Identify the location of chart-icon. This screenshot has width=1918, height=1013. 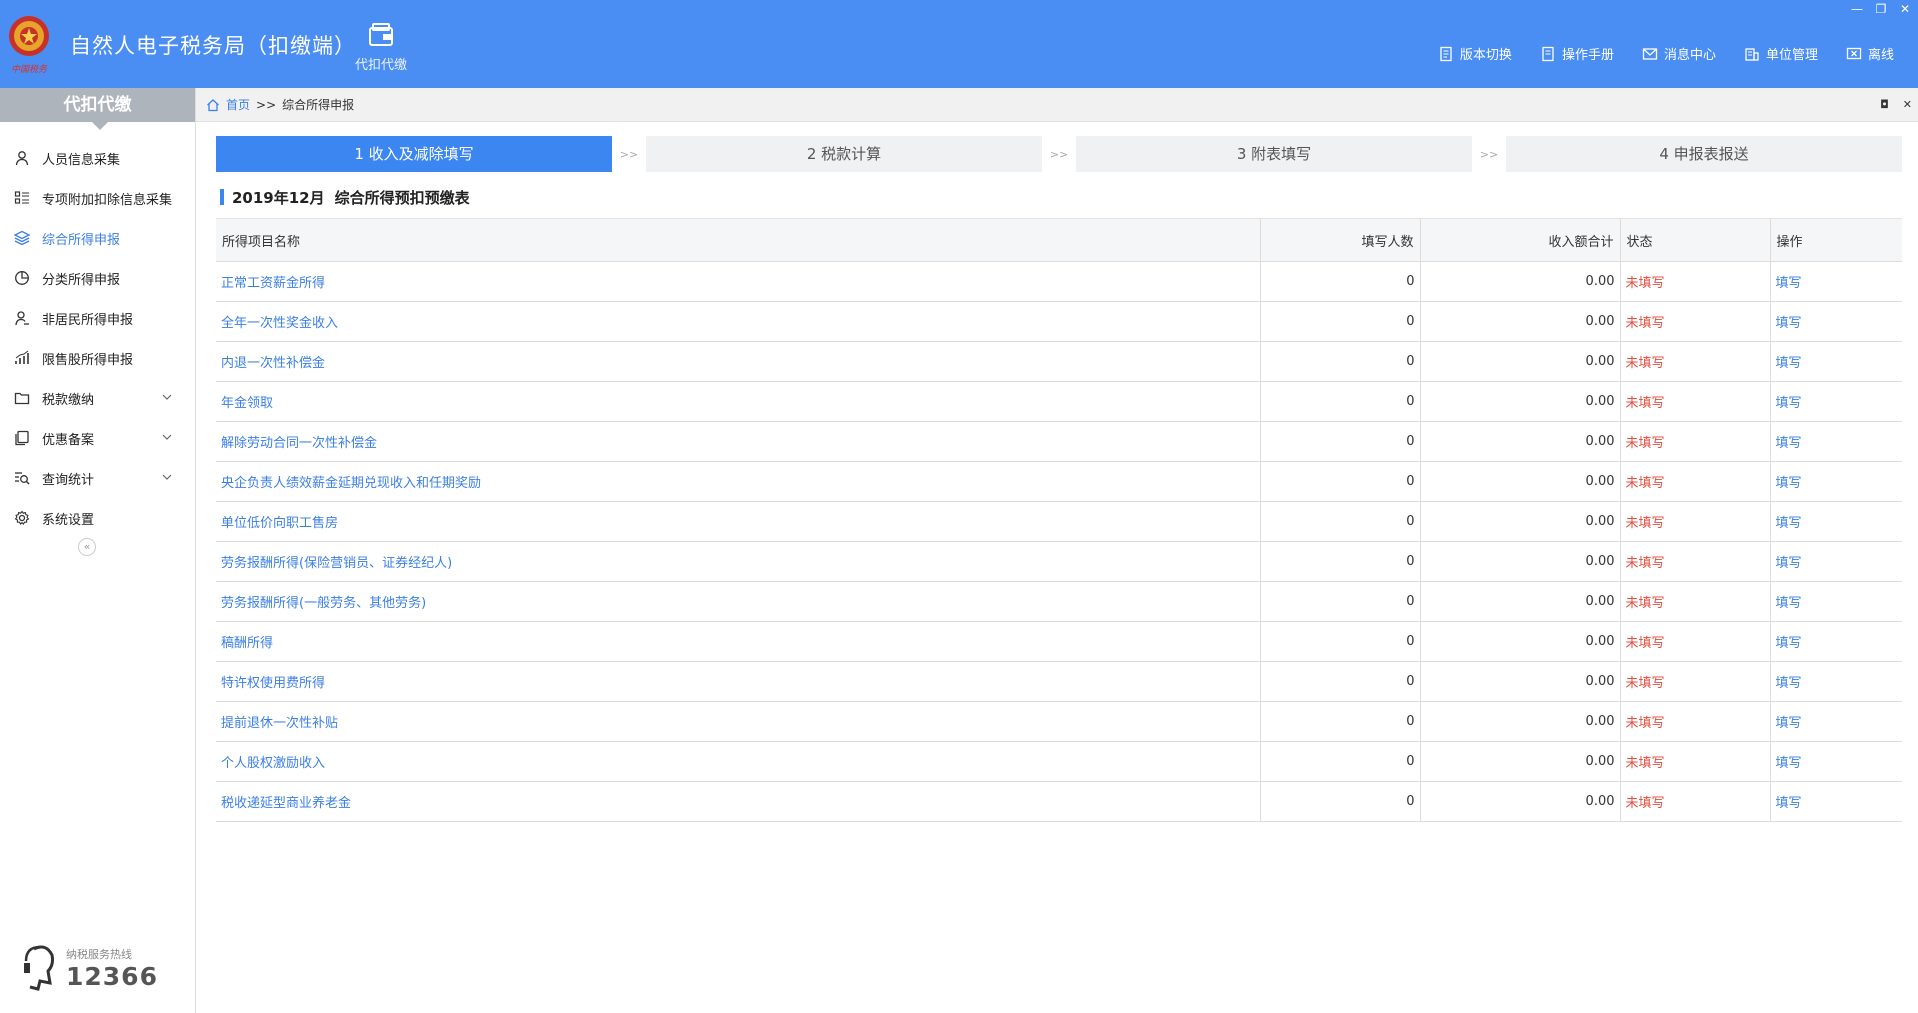
(22, 357).